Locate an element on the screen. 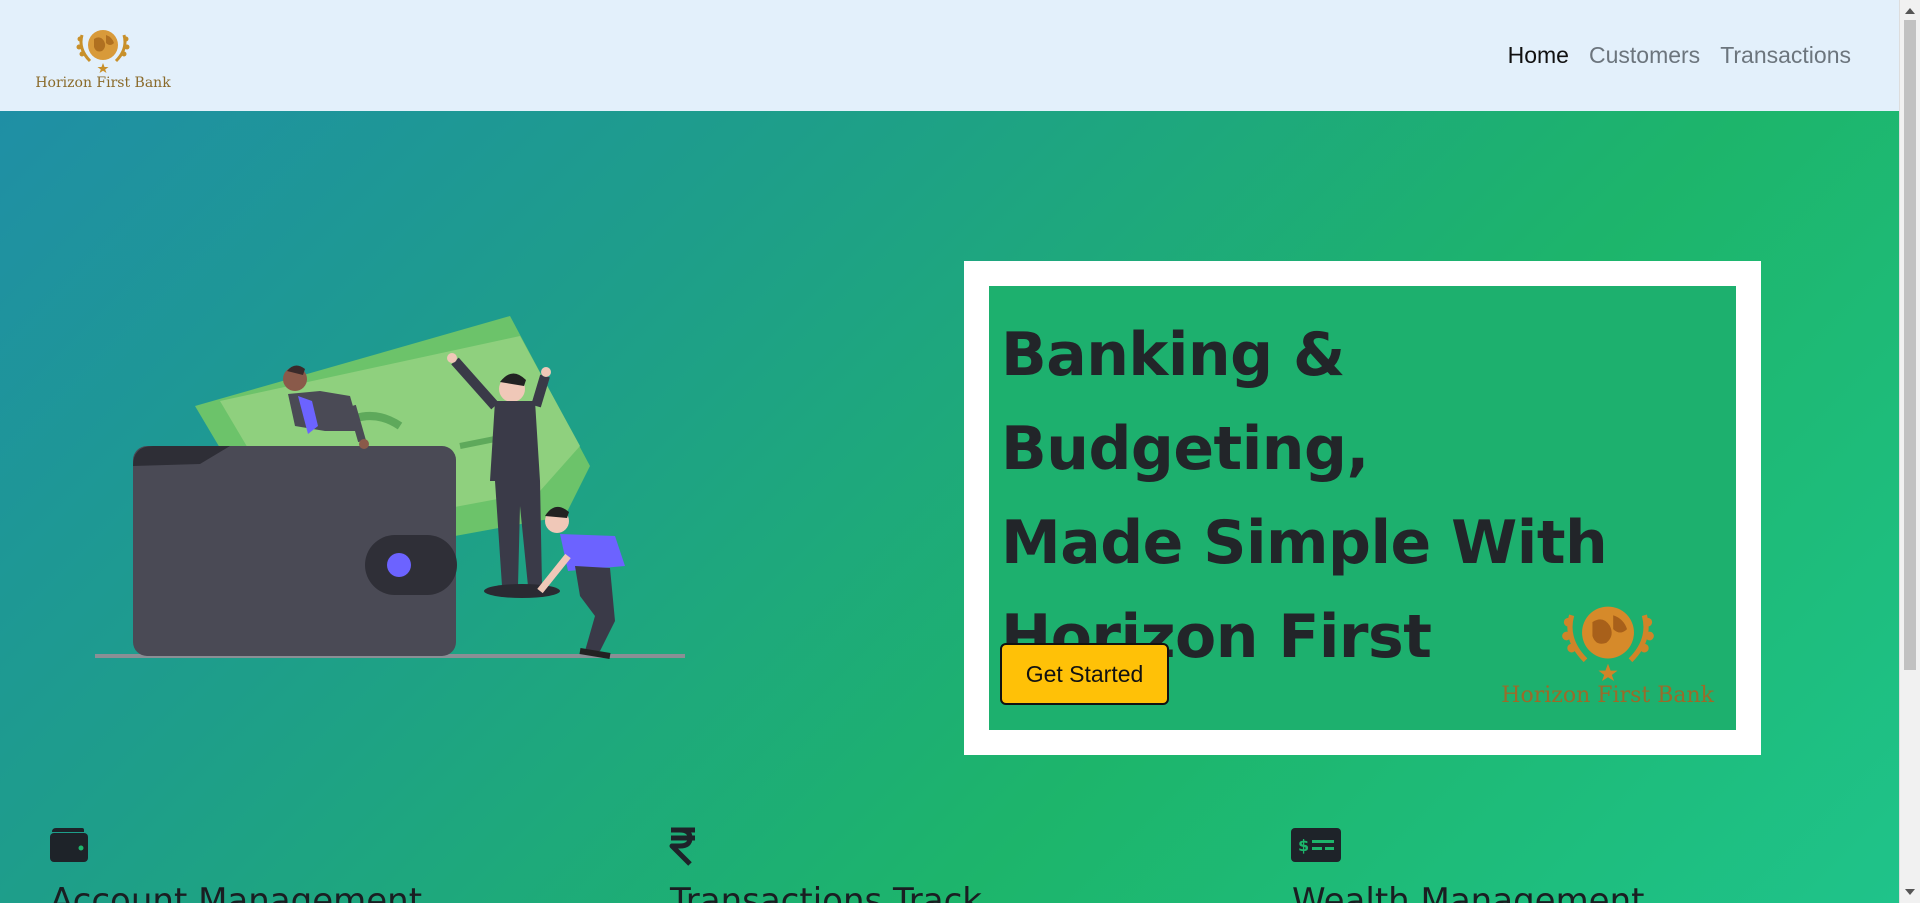 The image size is (1920, 903). get-started-button: Get Started is located at coordinates (1084, 674).